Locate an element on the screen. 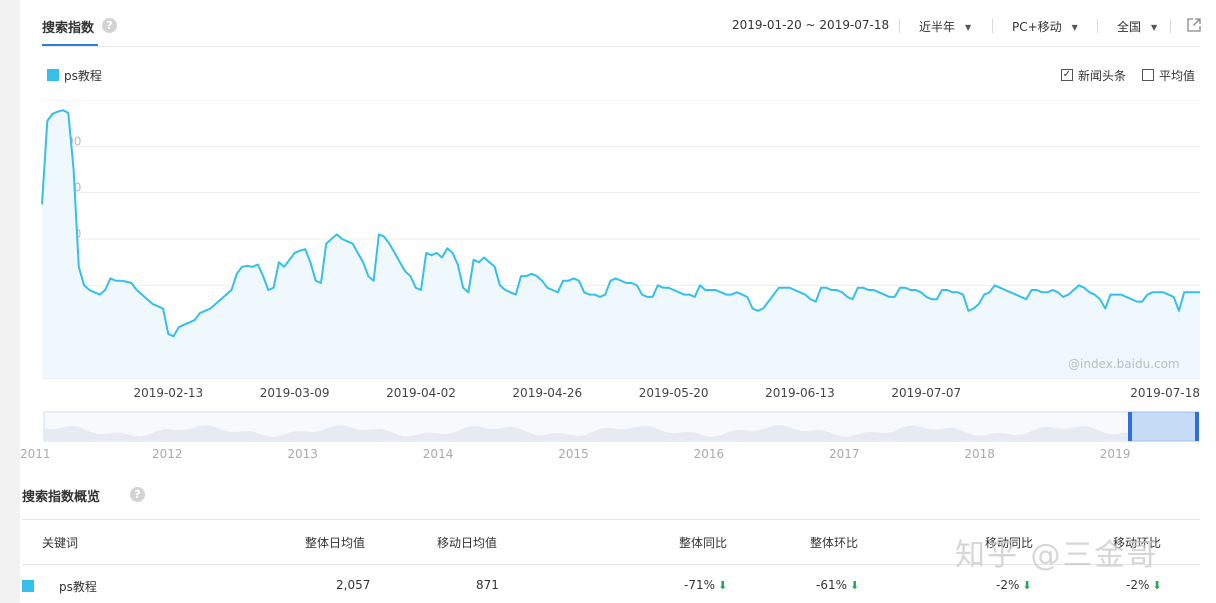  header-divider is located at coordinates (621, 46).